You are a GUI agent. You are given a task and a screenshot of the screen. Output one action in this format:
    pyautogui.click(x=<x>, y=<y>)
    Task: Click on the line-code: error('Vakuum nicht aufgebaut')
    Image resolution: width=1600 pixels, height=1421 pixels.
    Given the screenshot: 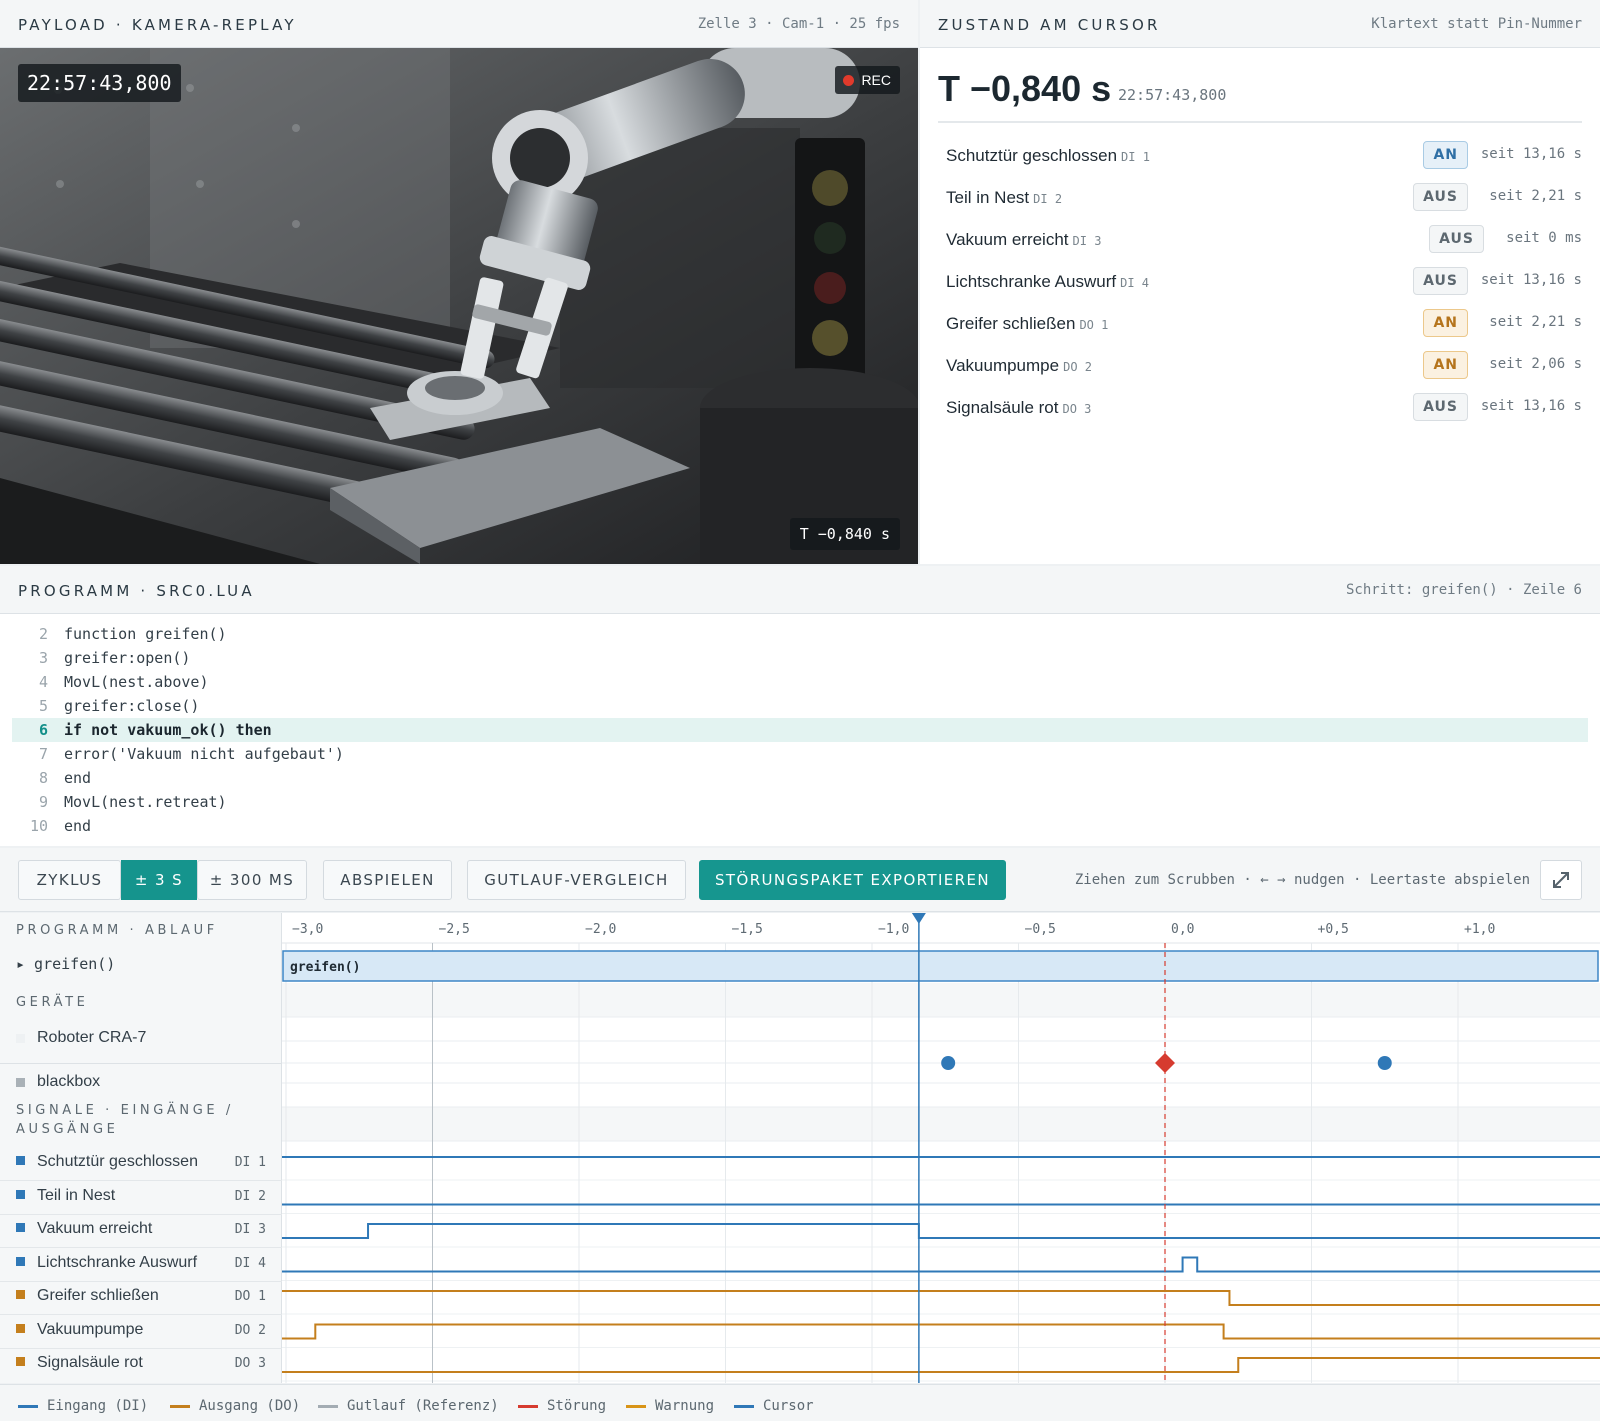 What is the action you would take?
    pyautogui.click(x=204, y=754)
    